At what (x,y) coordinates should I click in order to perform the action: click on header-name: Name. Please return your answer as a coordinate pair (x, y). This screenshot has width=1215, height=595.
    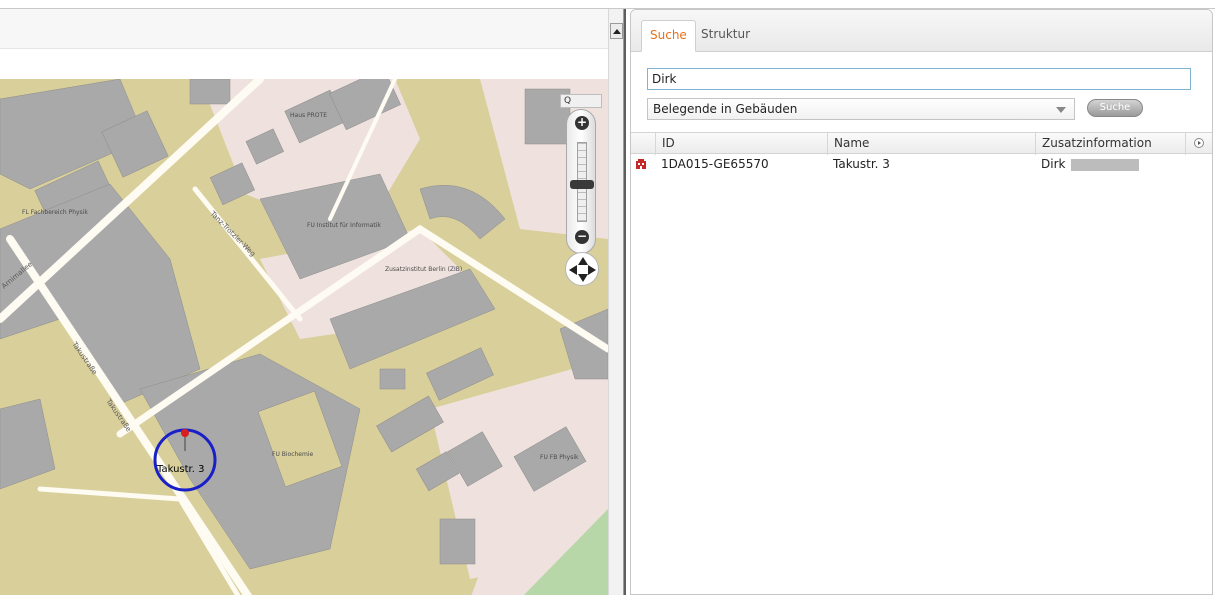
    Looking at the image, I should click on (931, 144).